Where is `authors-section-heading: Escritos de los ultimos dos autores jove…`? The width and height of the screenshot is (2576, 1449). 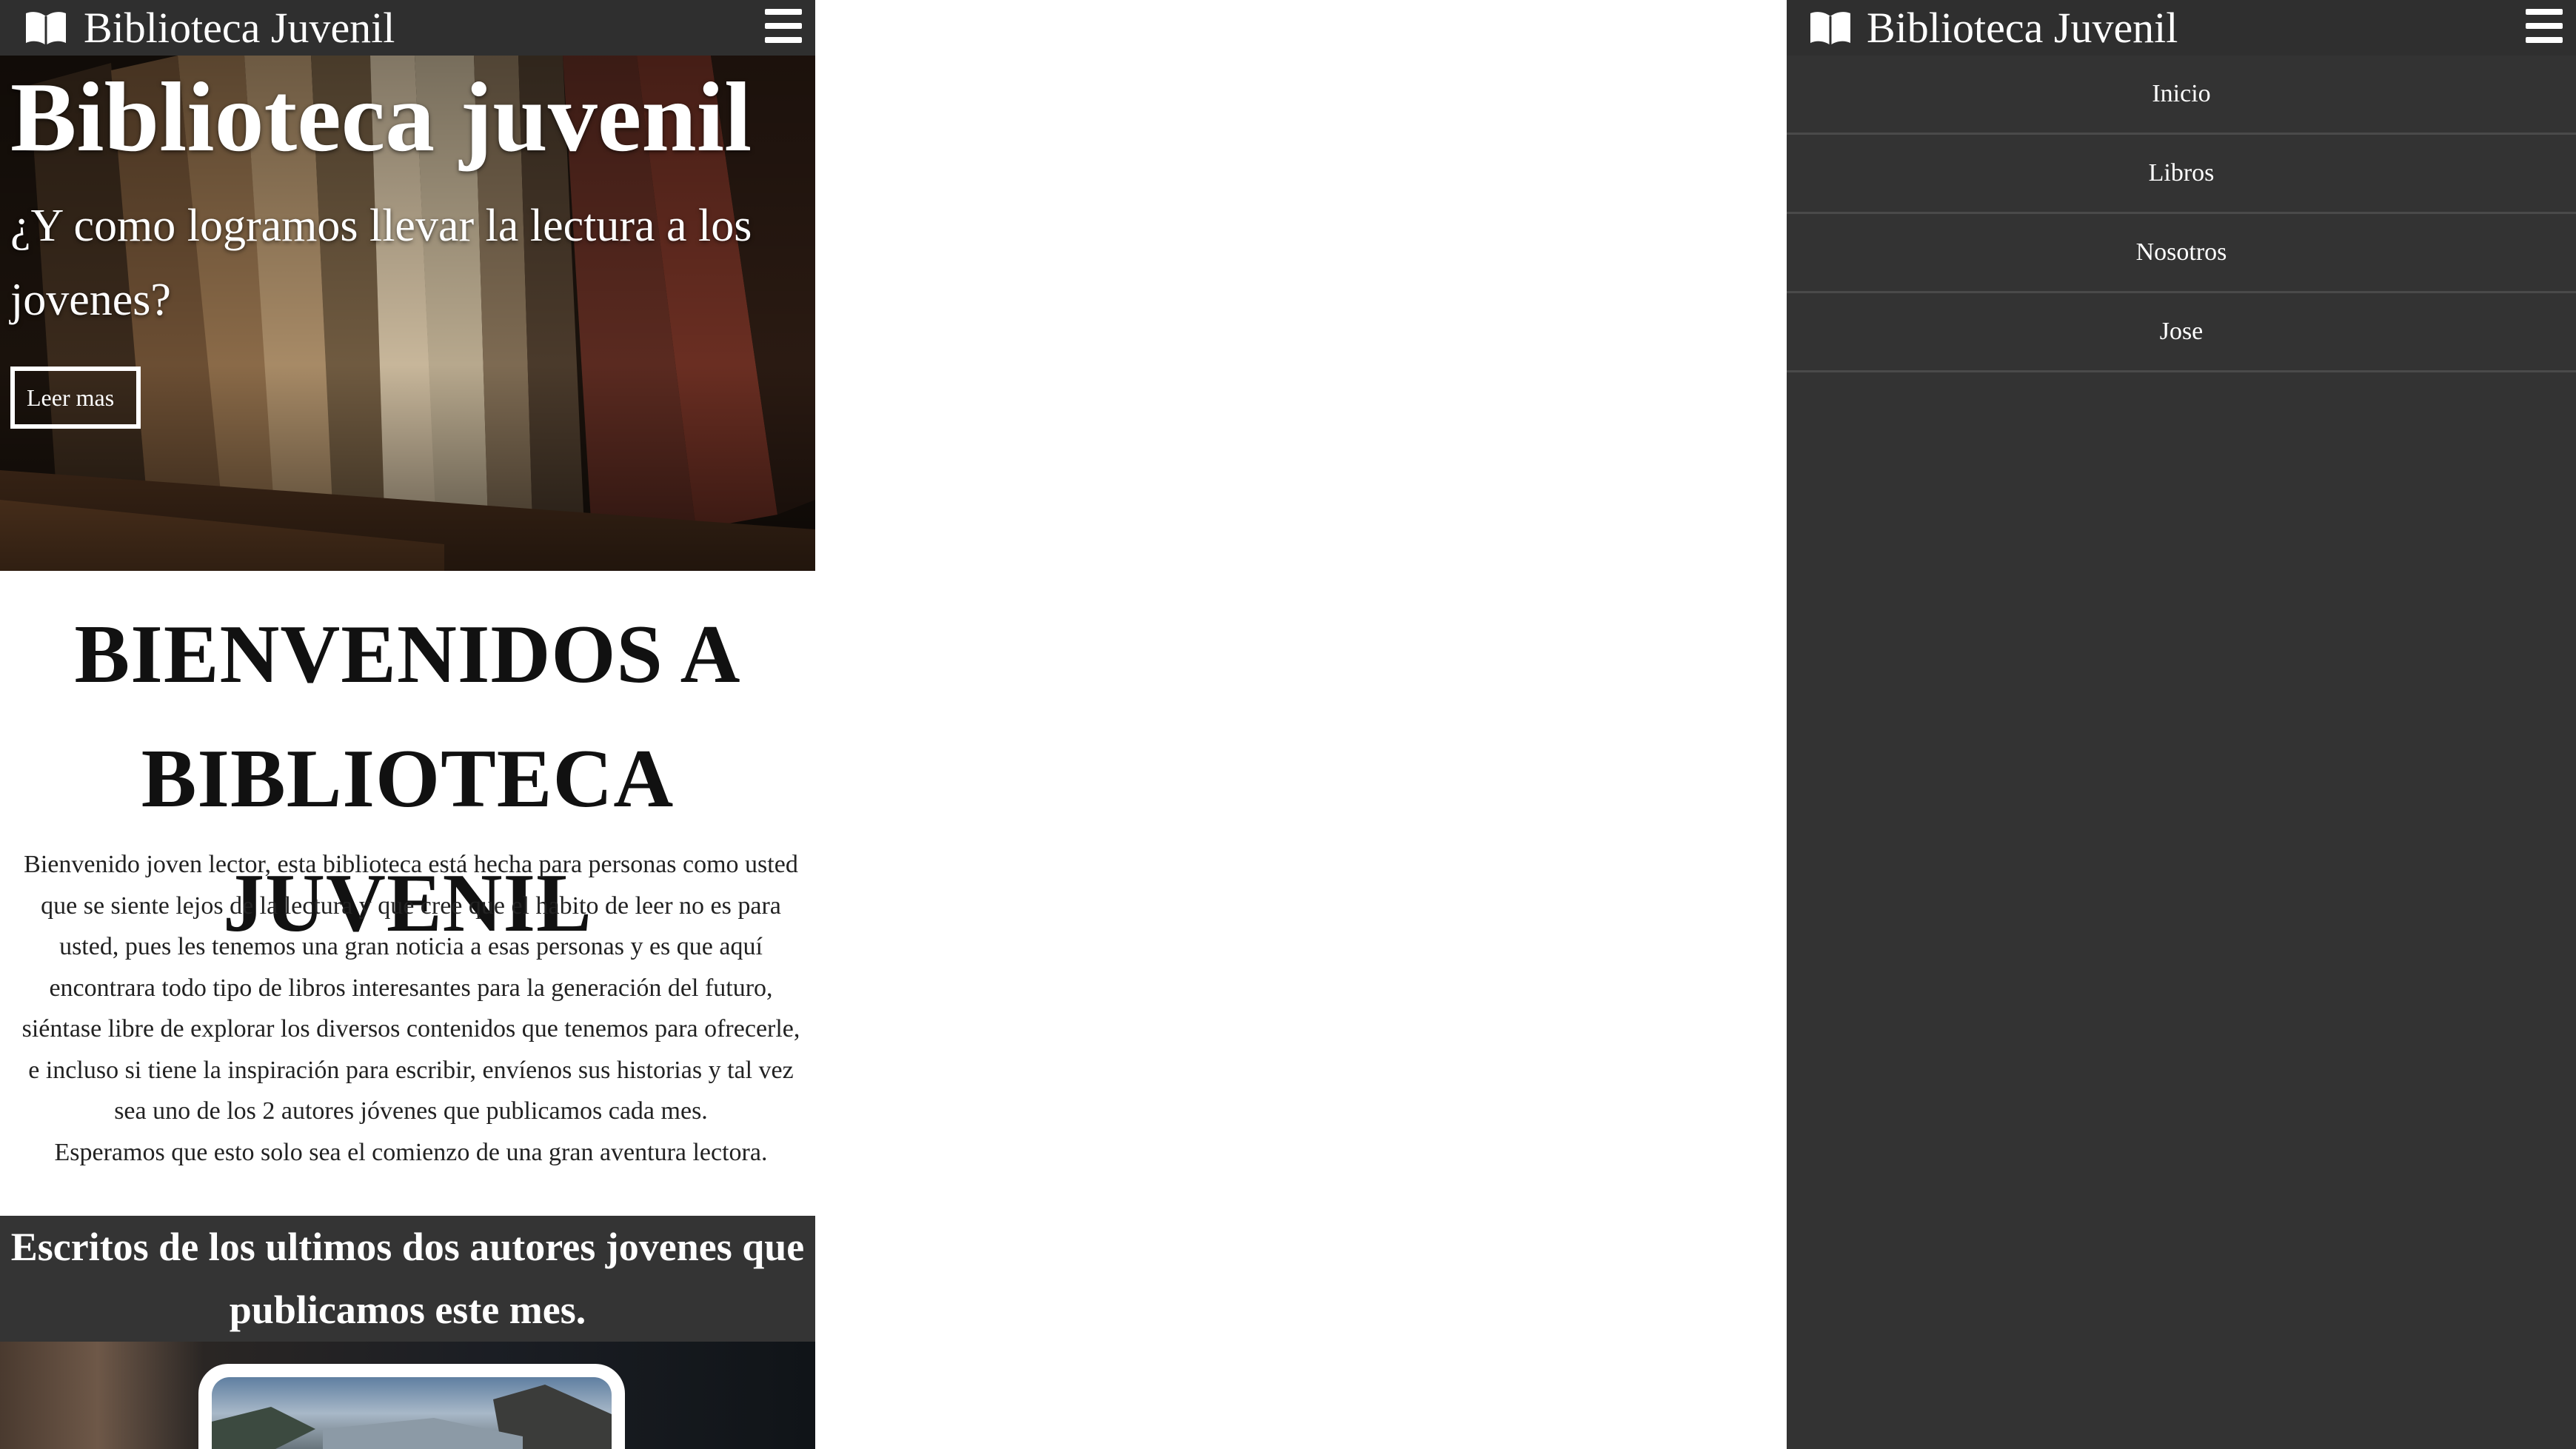
authors-section-heading: Escritos de los ultimos dos autores jove… is located at coordinates (407, 1279).